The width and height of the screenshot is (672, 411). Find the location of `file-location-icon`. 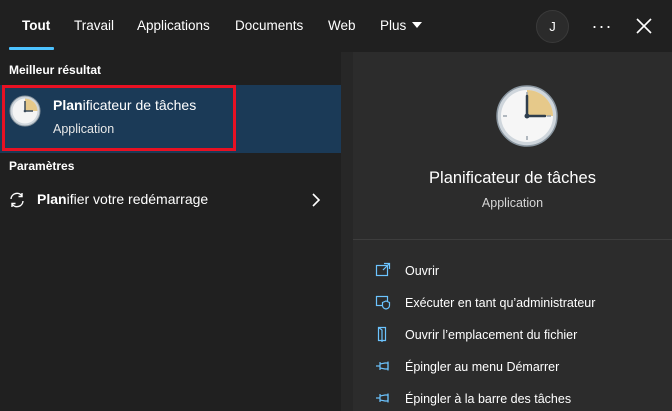

file-location-icon is located at coordinates (382, 334).